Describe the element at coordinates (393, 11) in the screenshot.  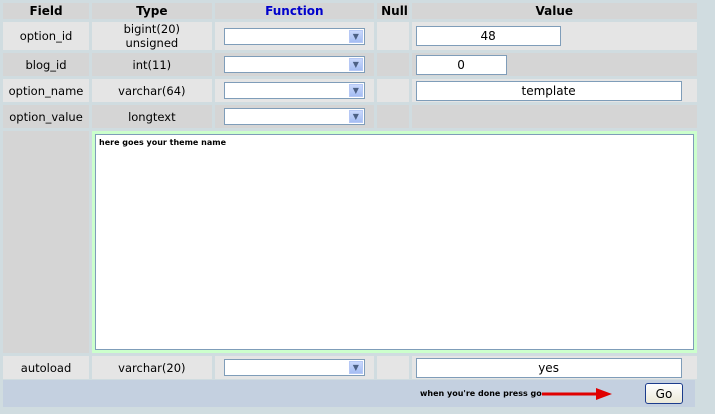
I see `header-null: Null` at that location.